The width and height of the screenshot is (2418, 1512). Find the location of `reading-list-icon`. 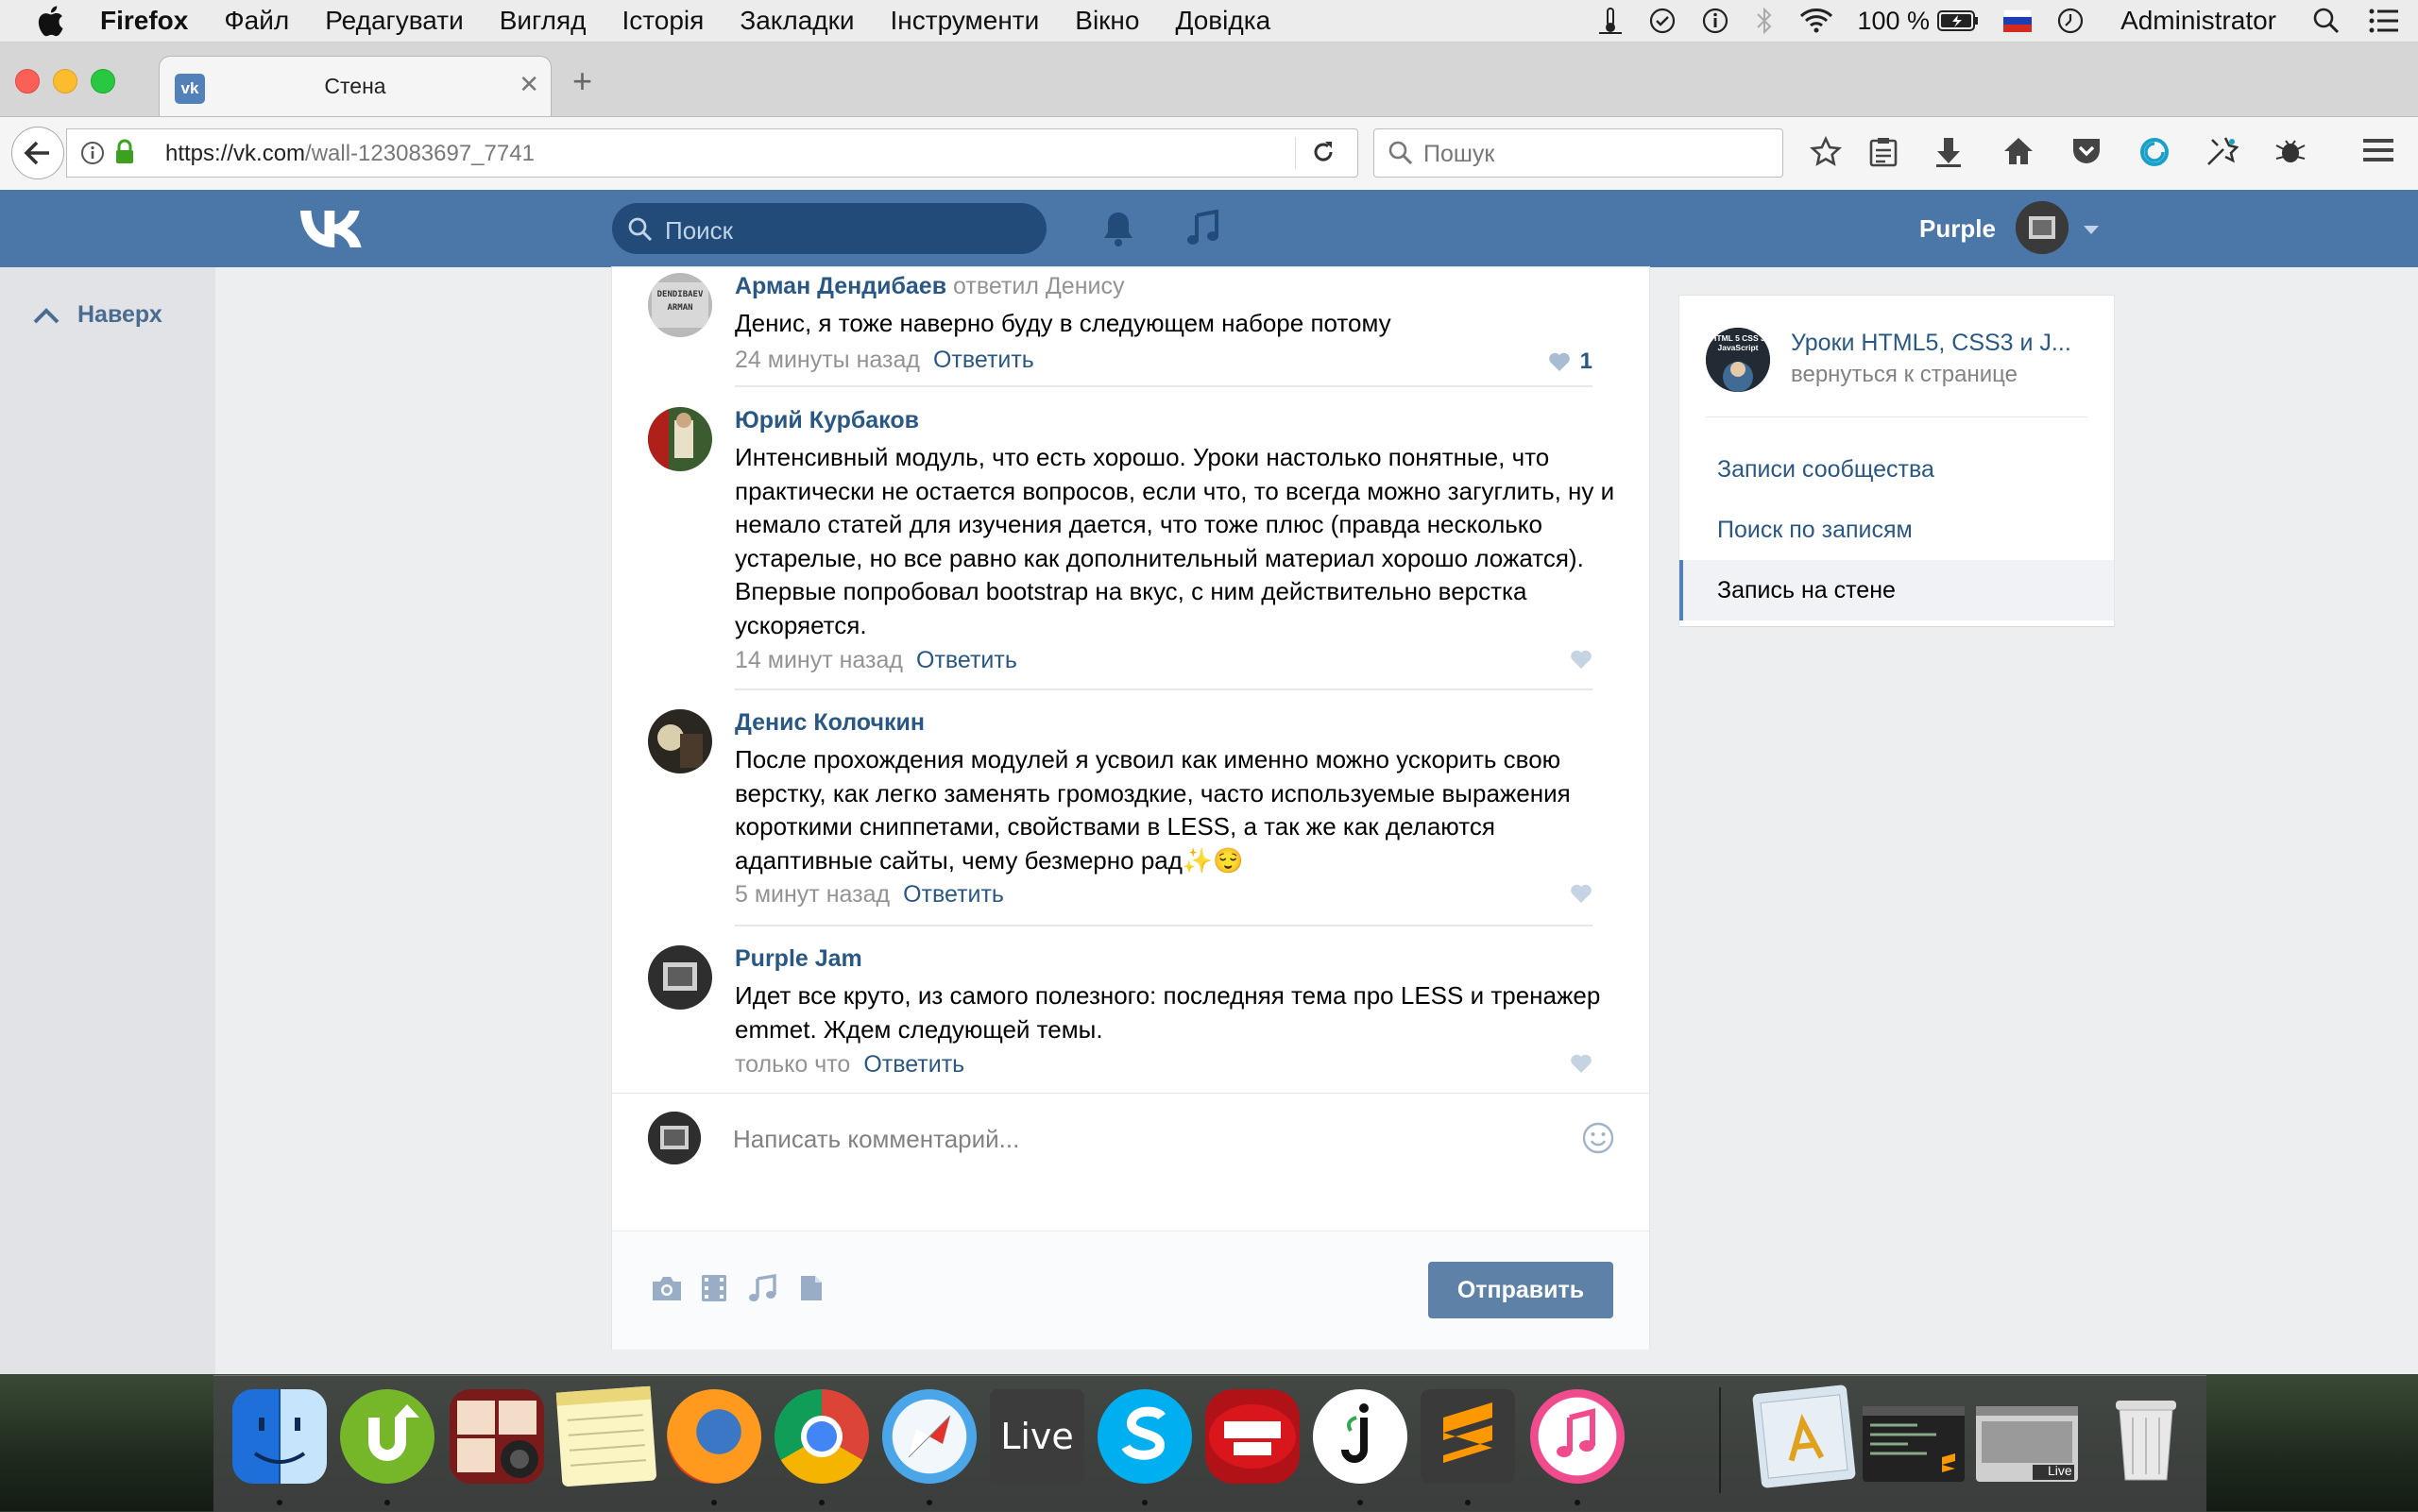

reading-list-icon is located at coordinates (1884, 152).